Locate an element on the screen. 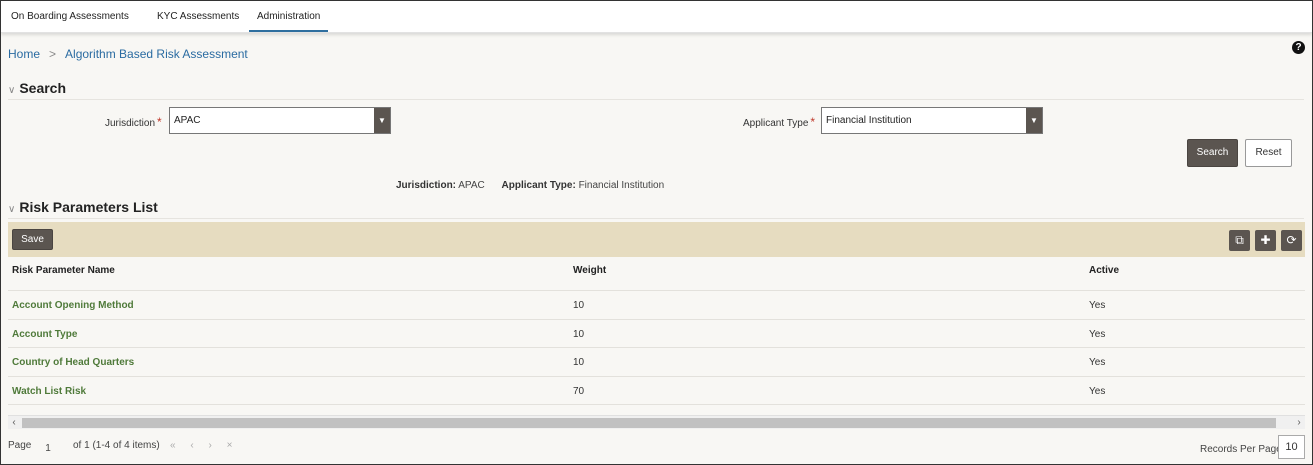 The height and width of the screenshot is (465, 1313). breadcrumb: Home > Algorithm Based Risk Assessment is located at coordinates (128, 54).